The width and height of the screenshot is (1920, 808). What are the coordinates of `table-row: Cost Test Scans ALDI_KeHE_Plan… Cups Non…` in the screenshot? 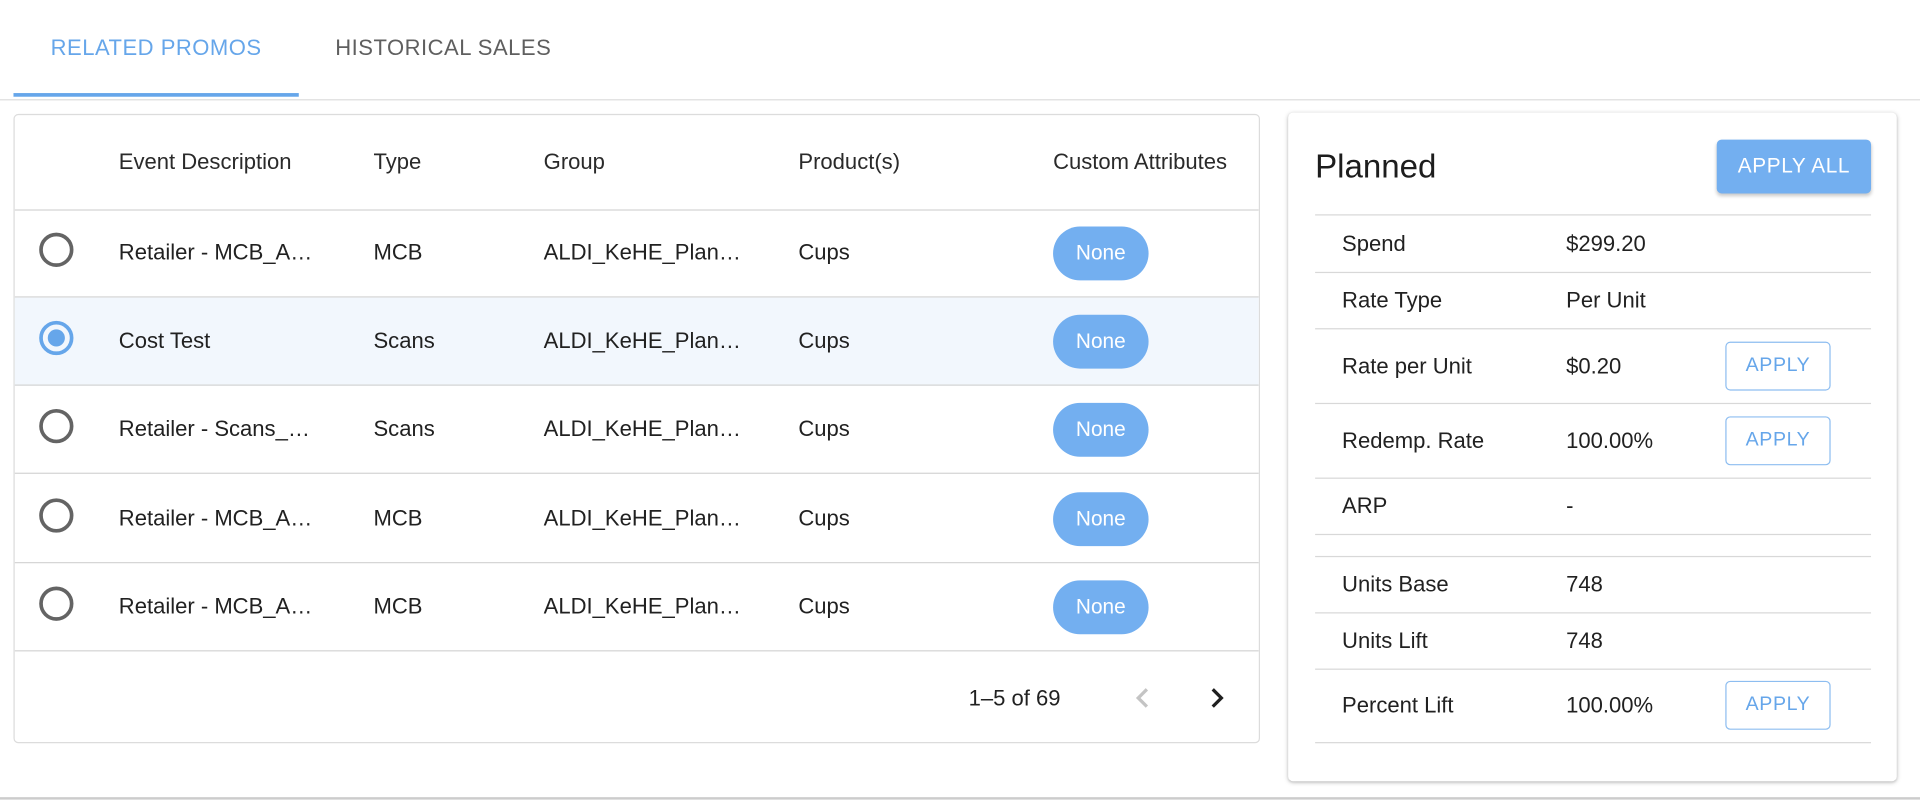 It's located at (636, 341).